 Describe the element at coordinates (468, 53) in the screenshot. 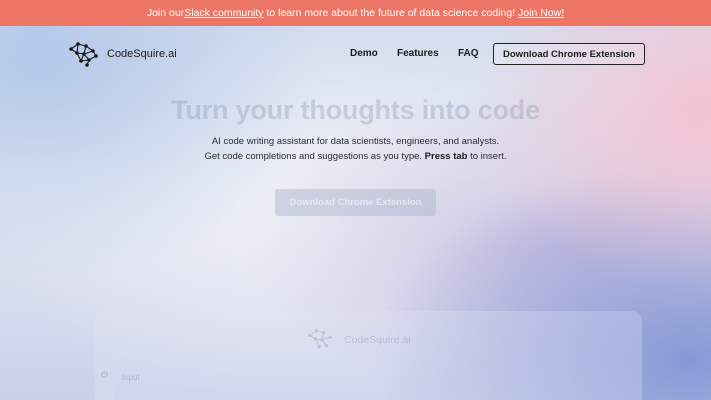

I see `nav-faq-link: FAQ` at that location.